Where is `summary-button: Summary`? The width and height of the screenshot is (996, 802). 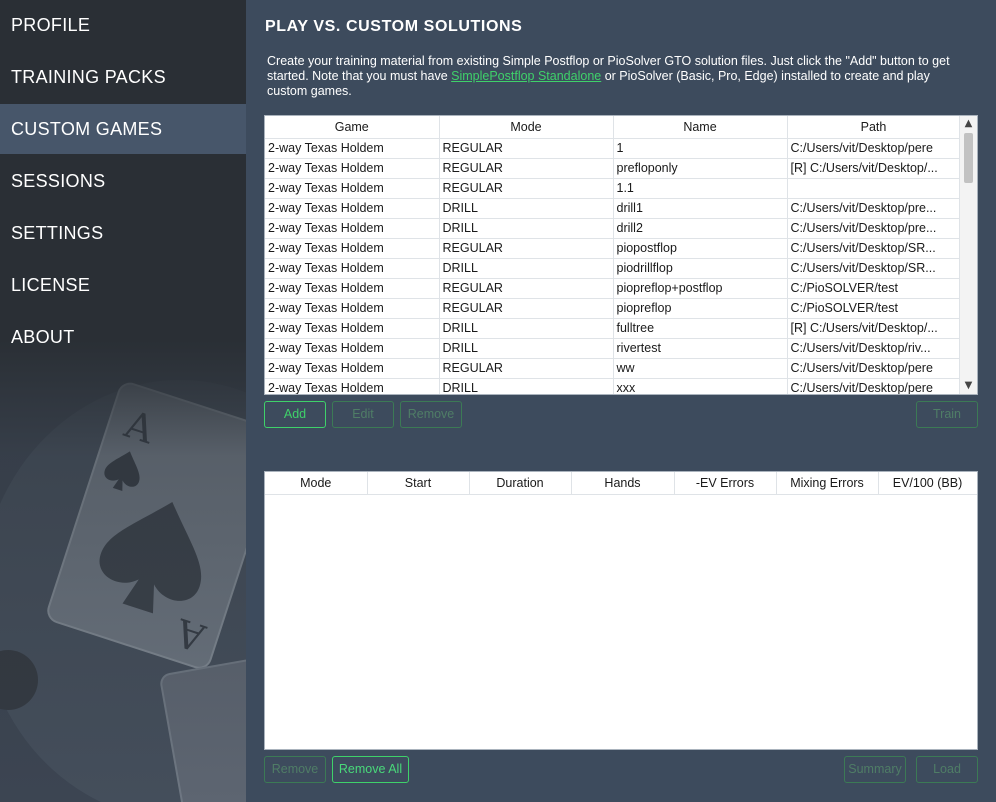 summary-button: Summary is located at coordinates (875, 769).